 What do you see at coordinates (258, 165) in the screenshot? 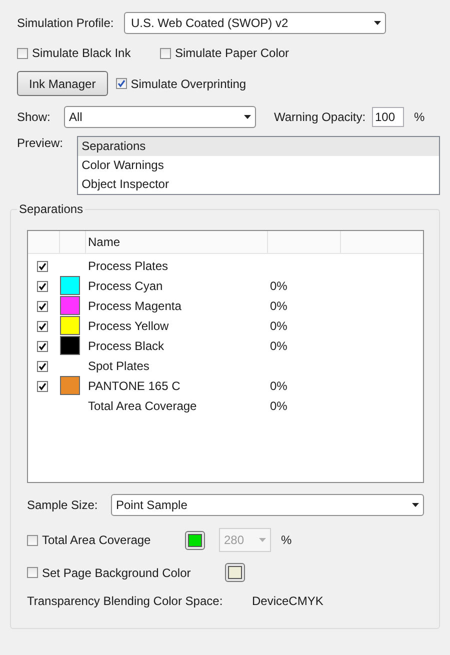
I see `list-item: Color Warnings` at bounding box center [258, 165].